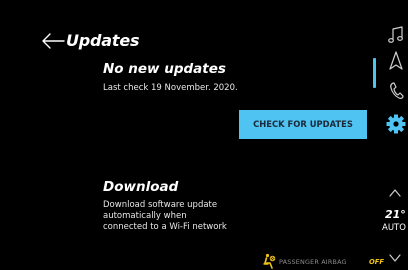  I want to click on climate-mode: AUTO, so click(394, 228).